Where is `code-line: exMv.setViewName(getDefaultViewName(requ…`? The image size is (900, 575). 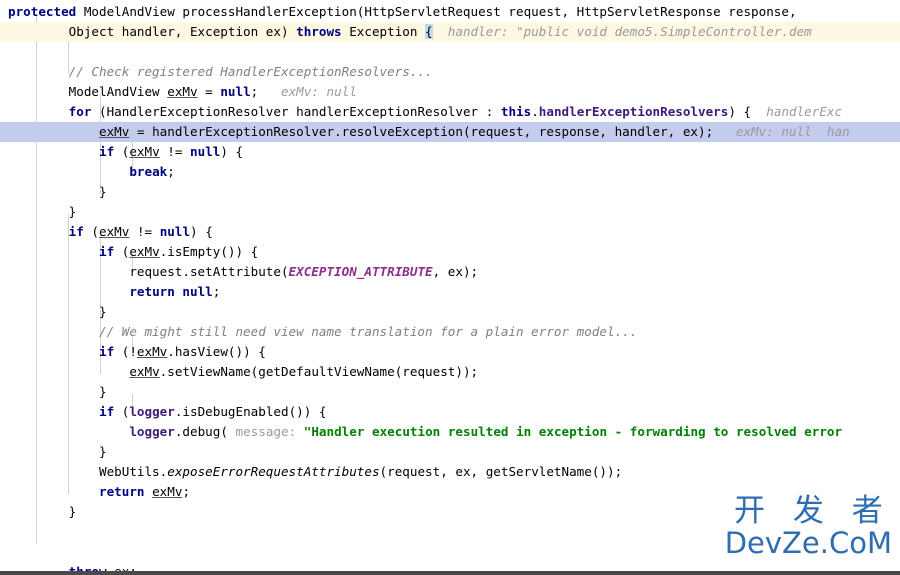
code-line: exMv.setViewName(getDefaultViewName(requ… is located at coordinates (450, 372).